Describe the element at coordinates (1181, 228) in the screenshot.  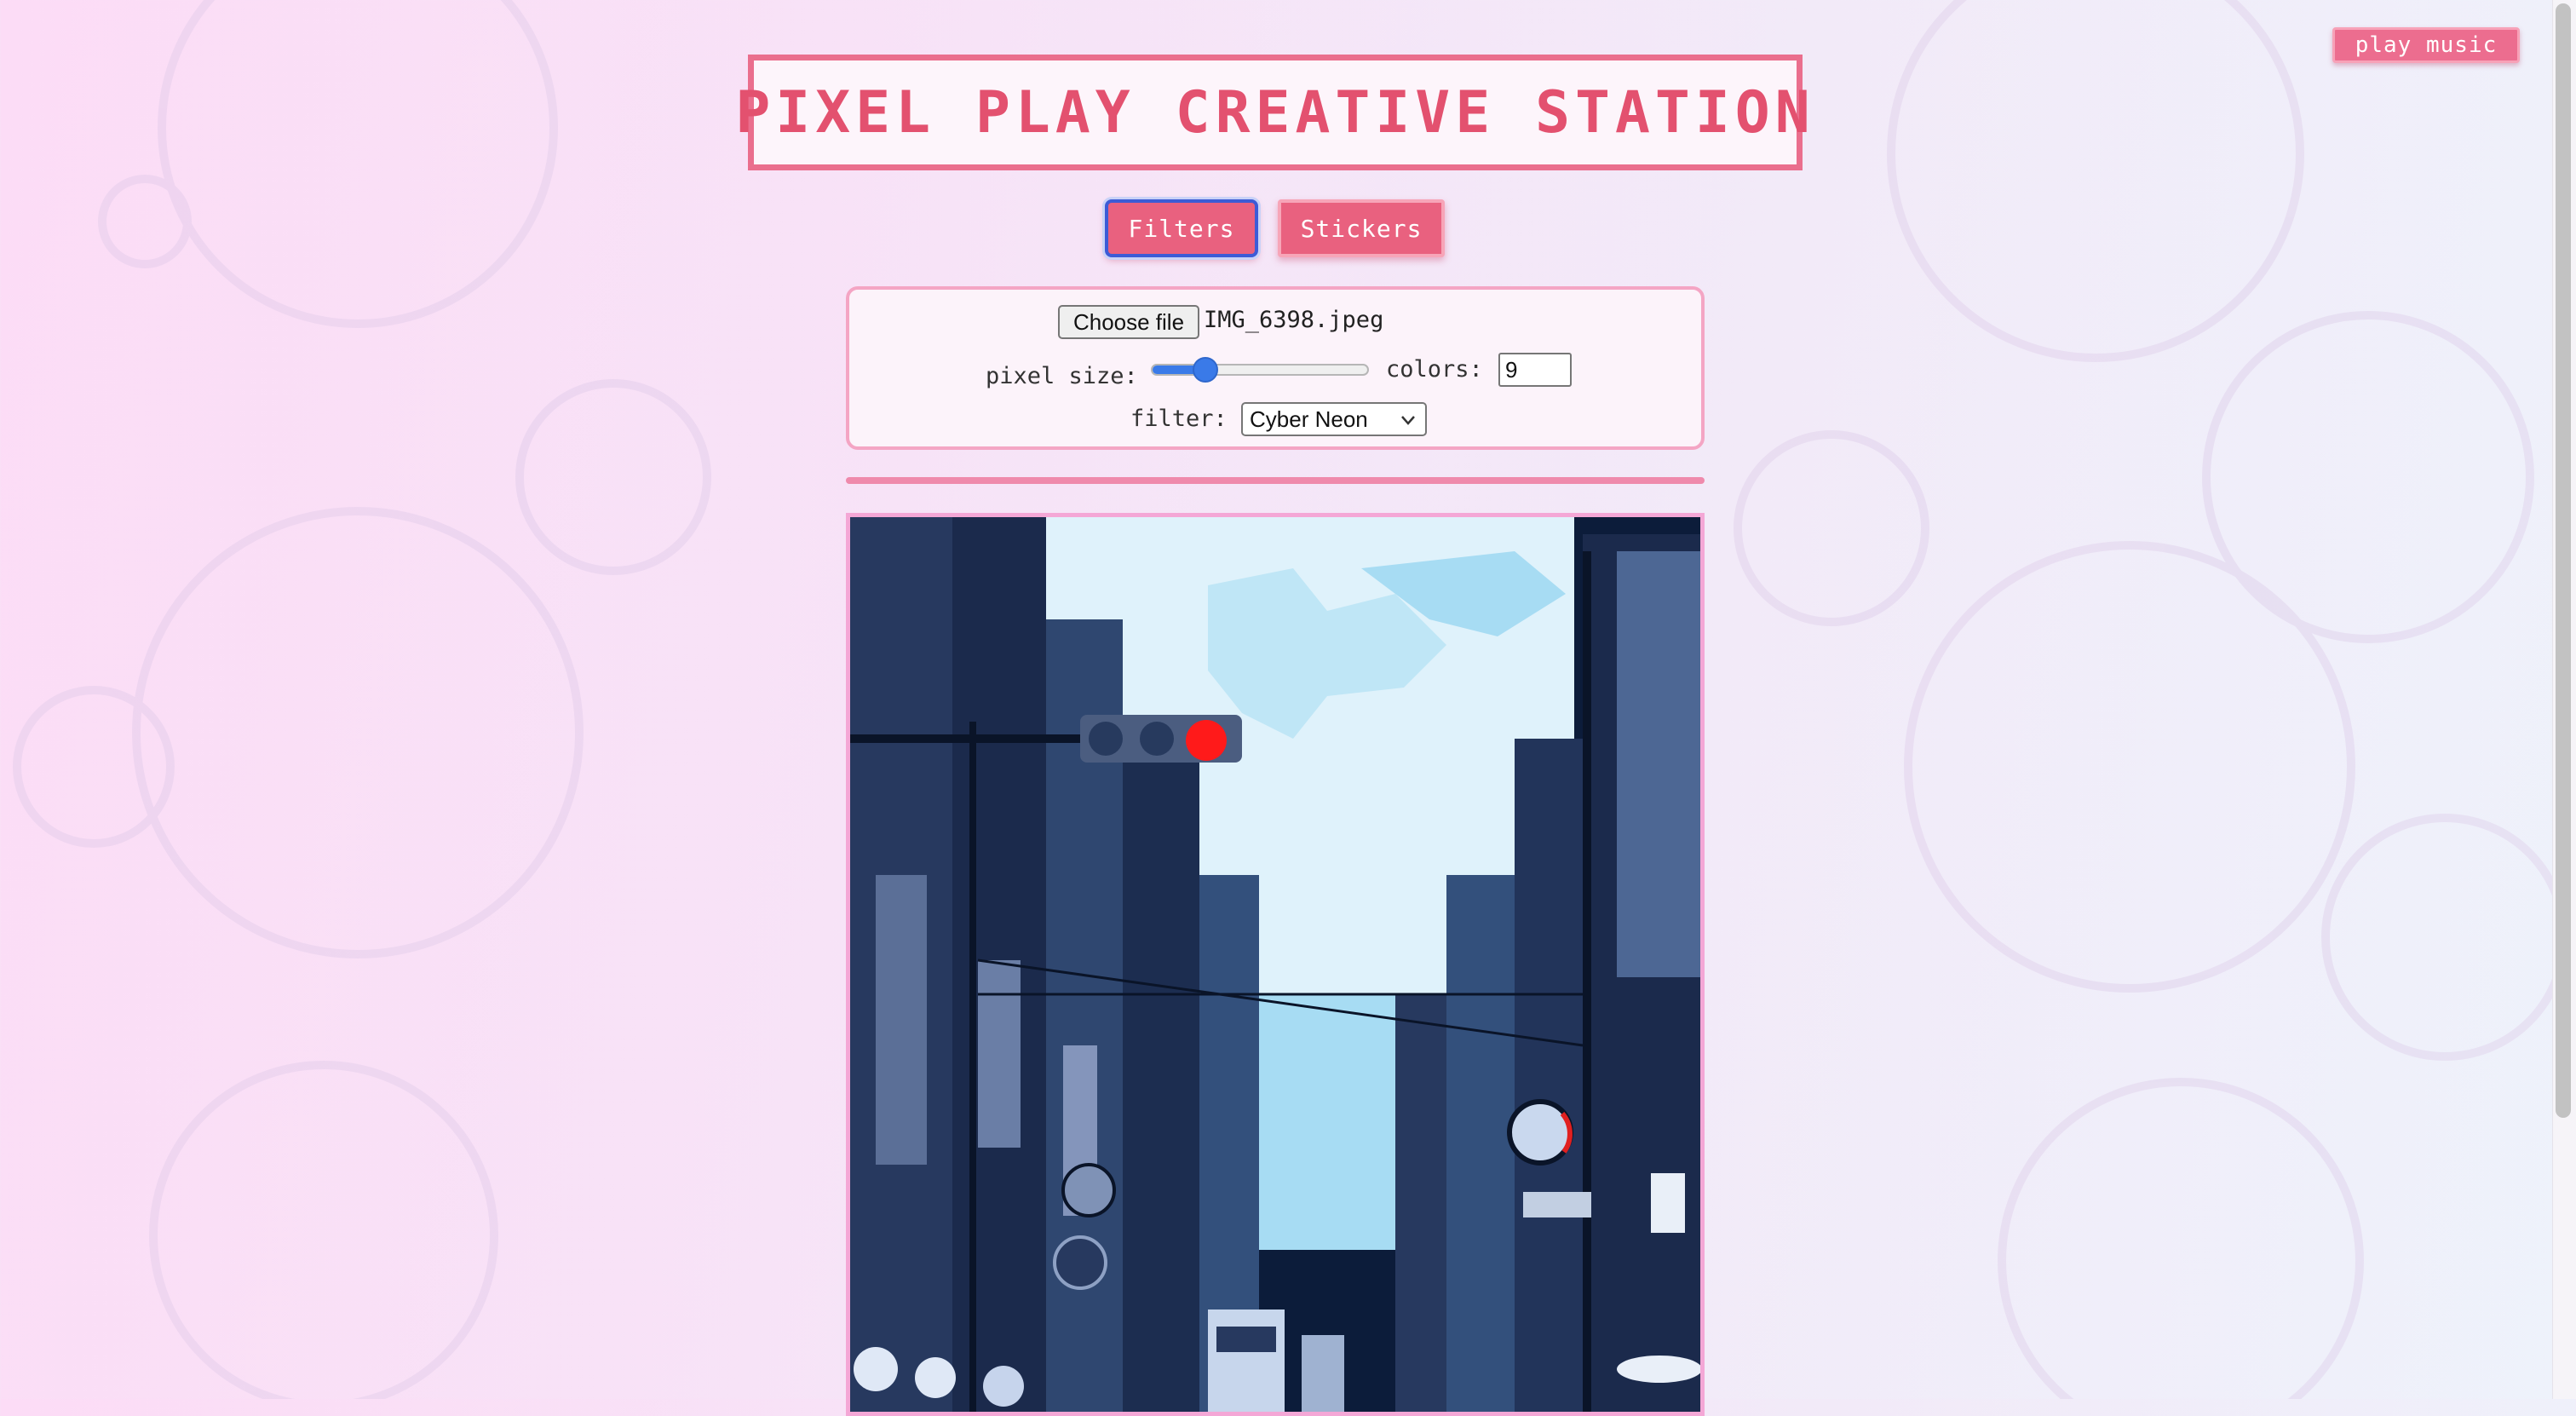
I see `tab-filters: Filters` at that location.